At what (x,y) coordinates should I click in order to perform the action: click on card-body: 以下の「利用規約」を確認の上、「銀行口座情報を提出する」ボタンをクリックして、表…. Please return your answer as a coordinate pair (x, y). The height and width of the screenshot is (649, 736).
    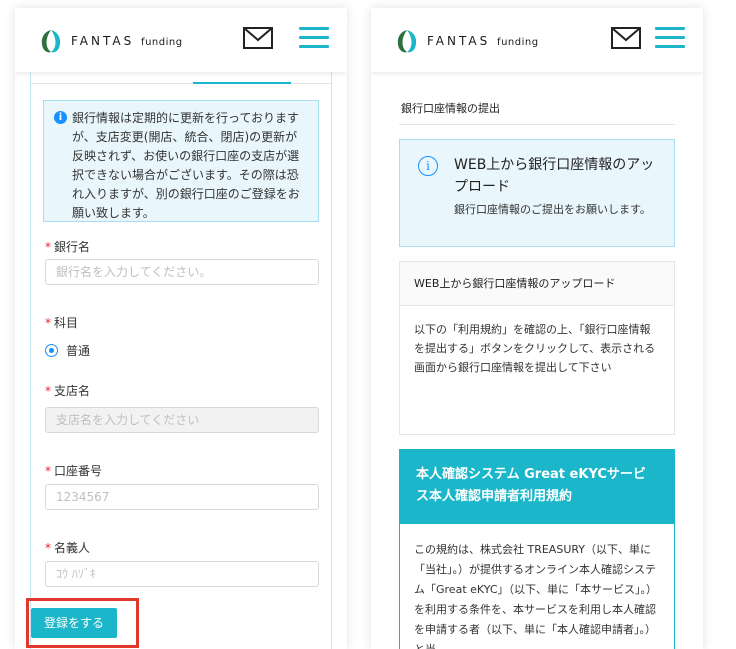
    Looking at the image, I should click on (535, 348).